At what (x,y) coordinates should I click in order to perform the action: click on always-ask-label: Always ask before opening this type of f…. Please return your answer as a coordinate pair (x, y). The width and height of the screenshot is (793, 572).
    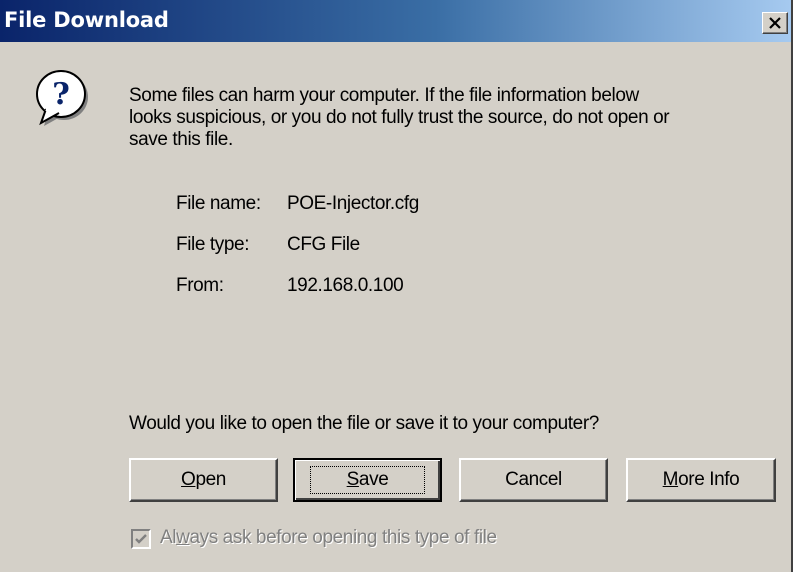
    Looking at the image, I should click on (328, 537).